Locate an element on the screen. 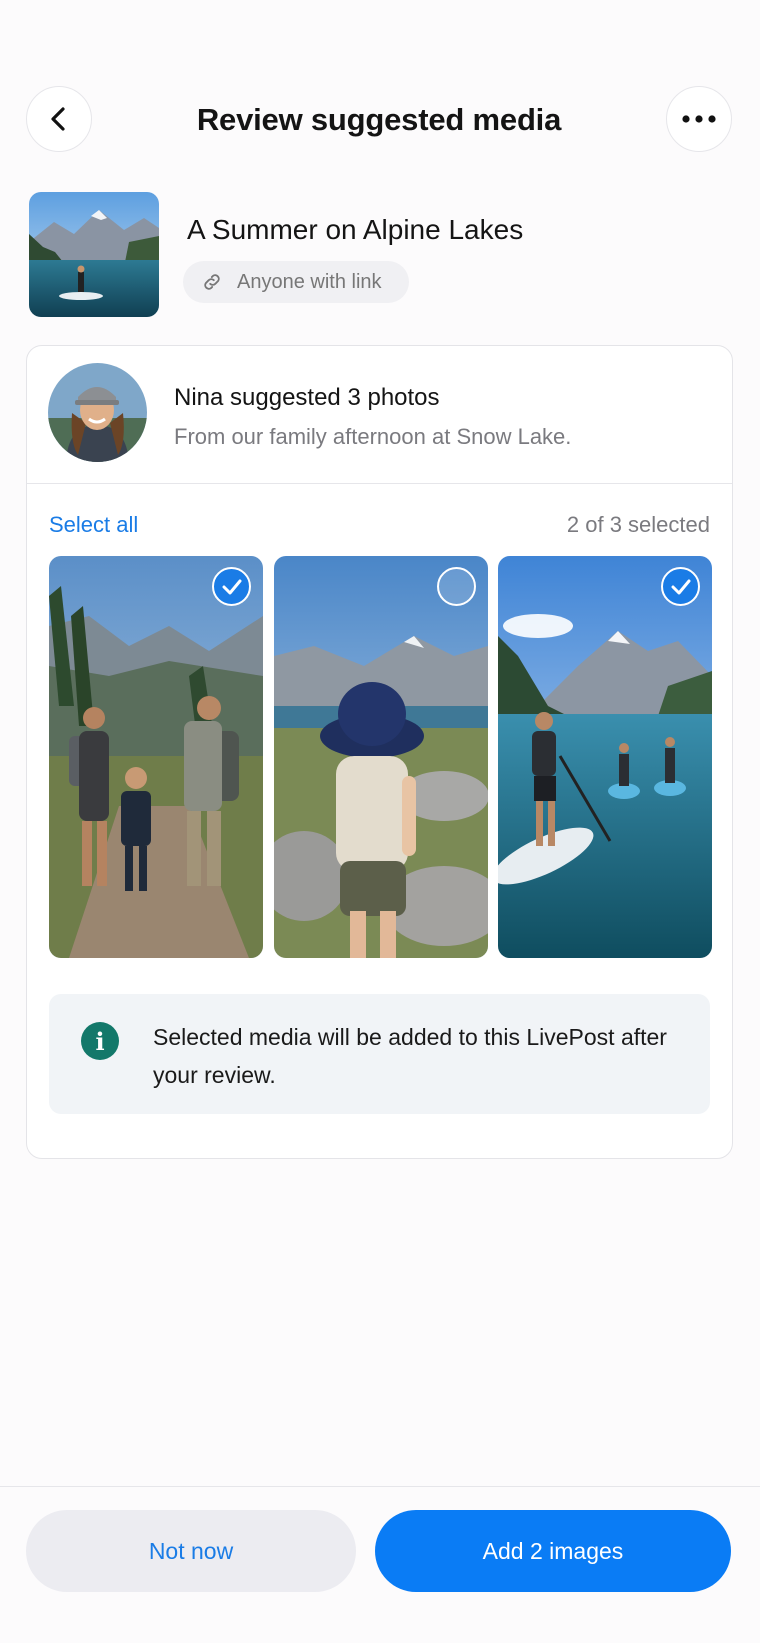  info-icon: i is located at coordinates (100, 1041).